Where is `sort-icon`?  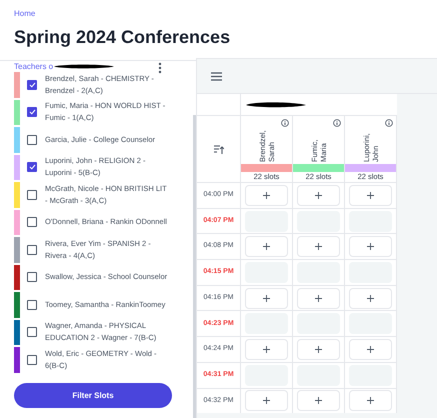 sort-icon is located at coordinates (219, 149).